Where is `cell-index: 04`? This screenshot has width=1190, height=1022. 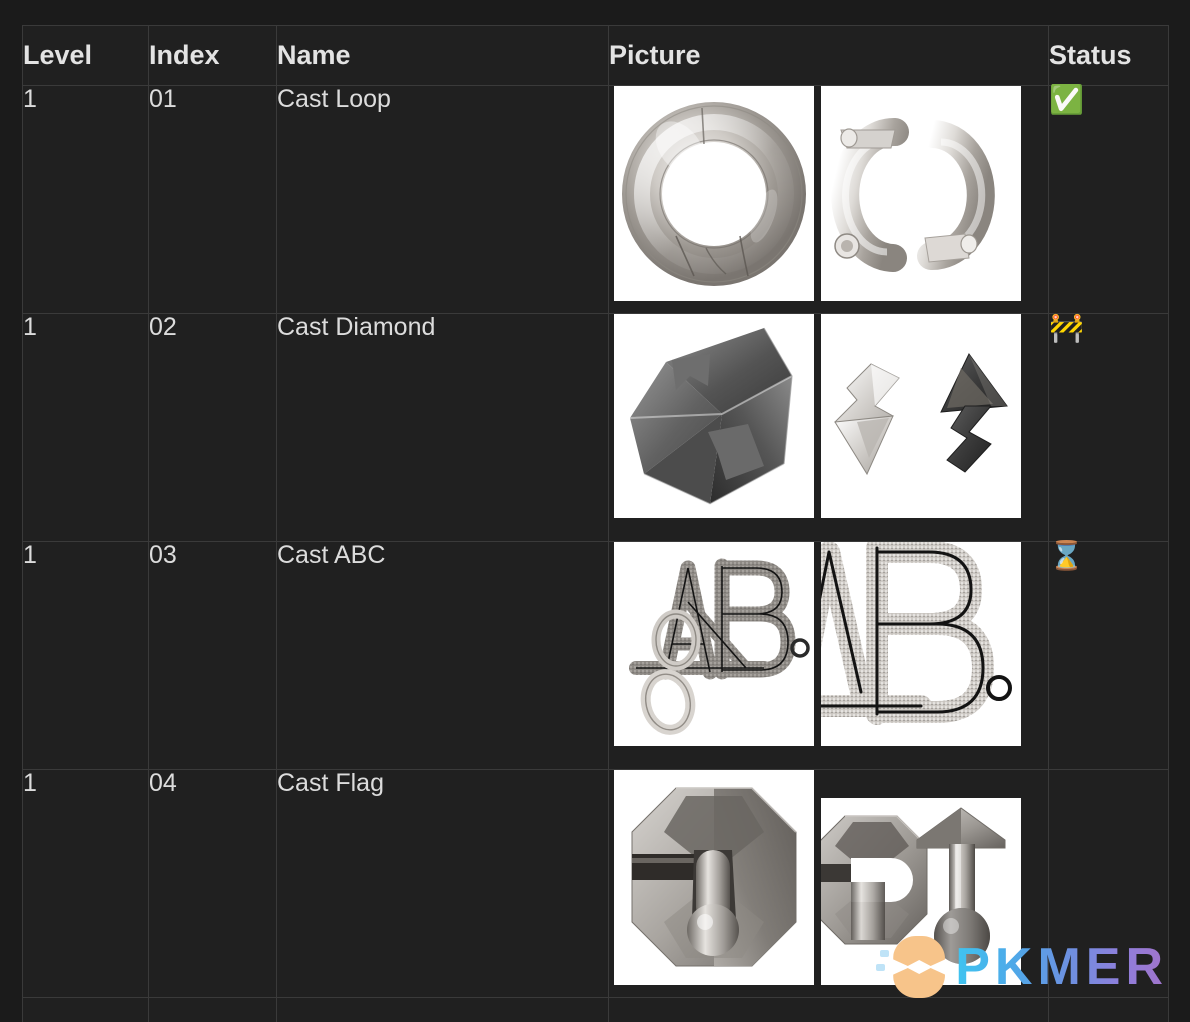 cell-index: 04 is located at coordinates (212, 883).